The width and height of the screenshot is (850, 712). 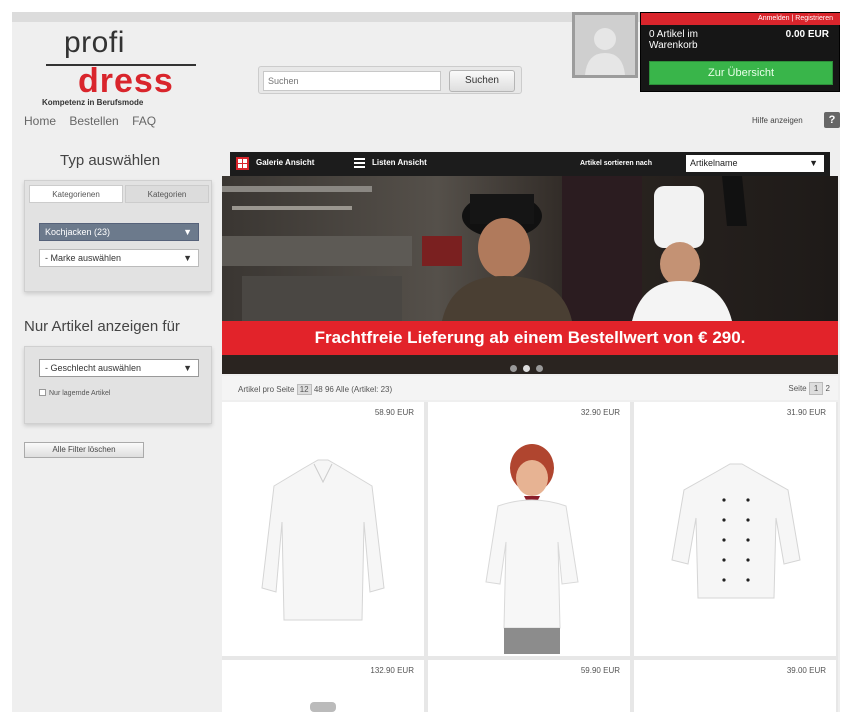 I want to click on tab-kategorien: Kategorien, so click(x=167, y=194).